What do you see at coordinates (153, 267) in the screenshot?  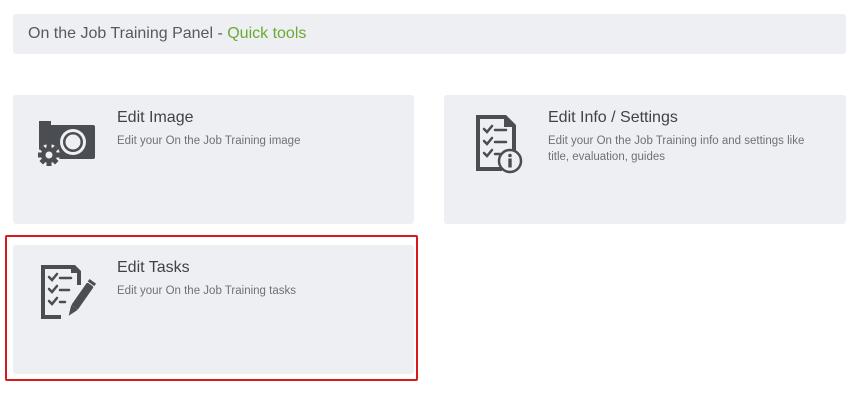 I see `edit-tasks-title: Edit Tasks` at bounding box center [153, 267].